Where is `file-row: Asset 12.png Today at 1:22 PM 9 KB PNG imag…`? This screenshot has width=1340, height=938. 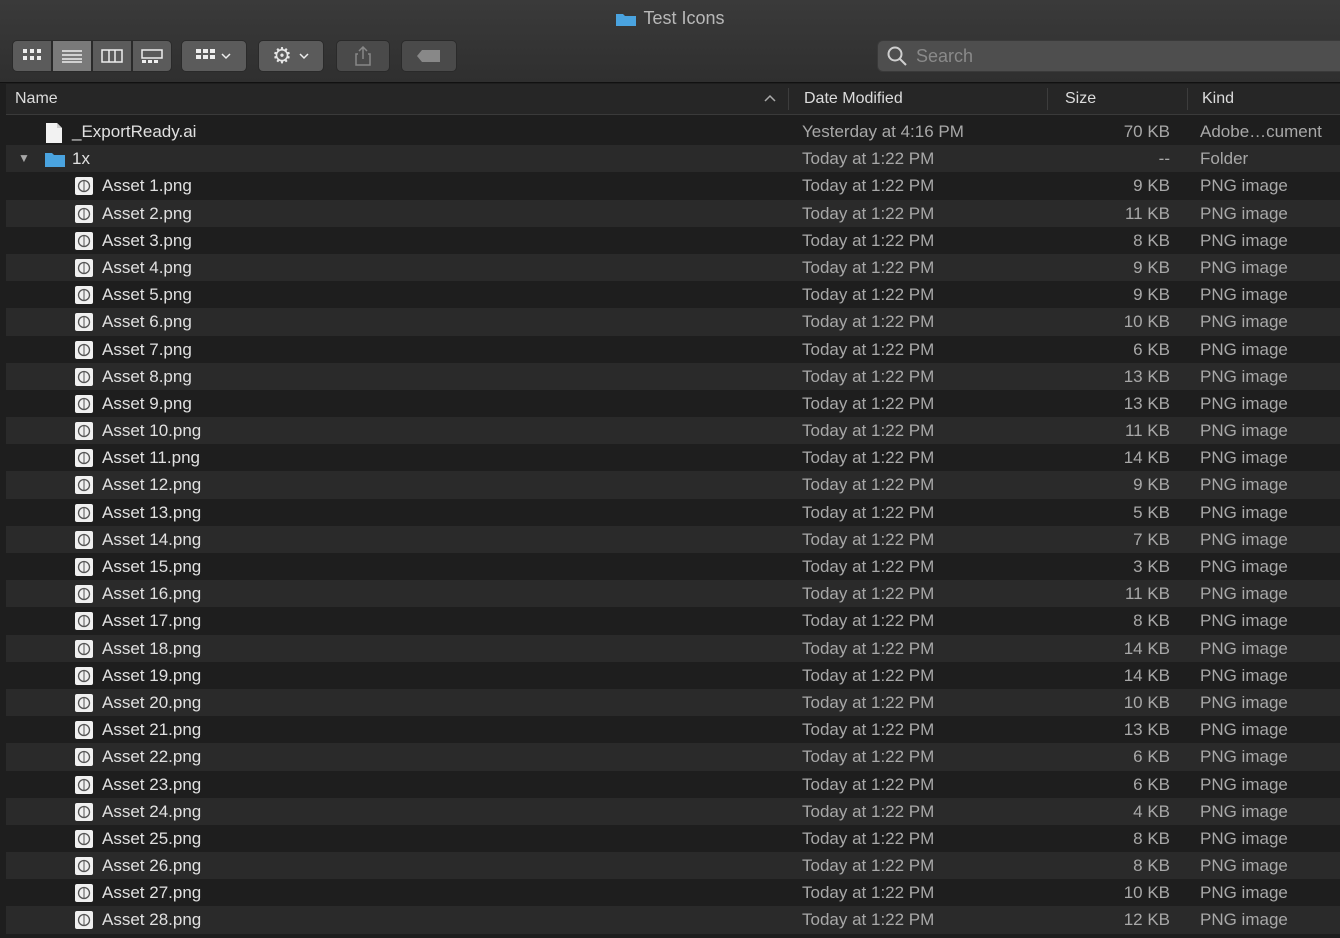 file-row: Asset 12.png Today at 1:22 PM 9 KB PNG imag… is located at coordinates (673, 485).